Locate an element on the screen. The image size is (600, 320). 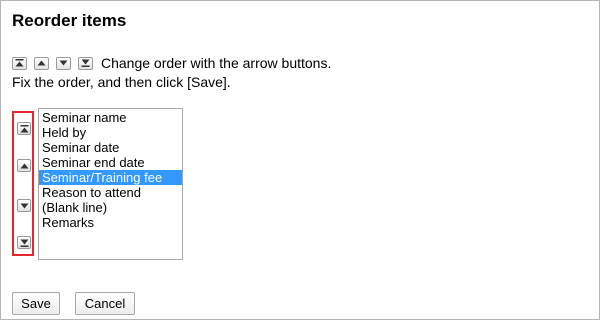
move-to-bottom-button is located at coordinates (24, 242).